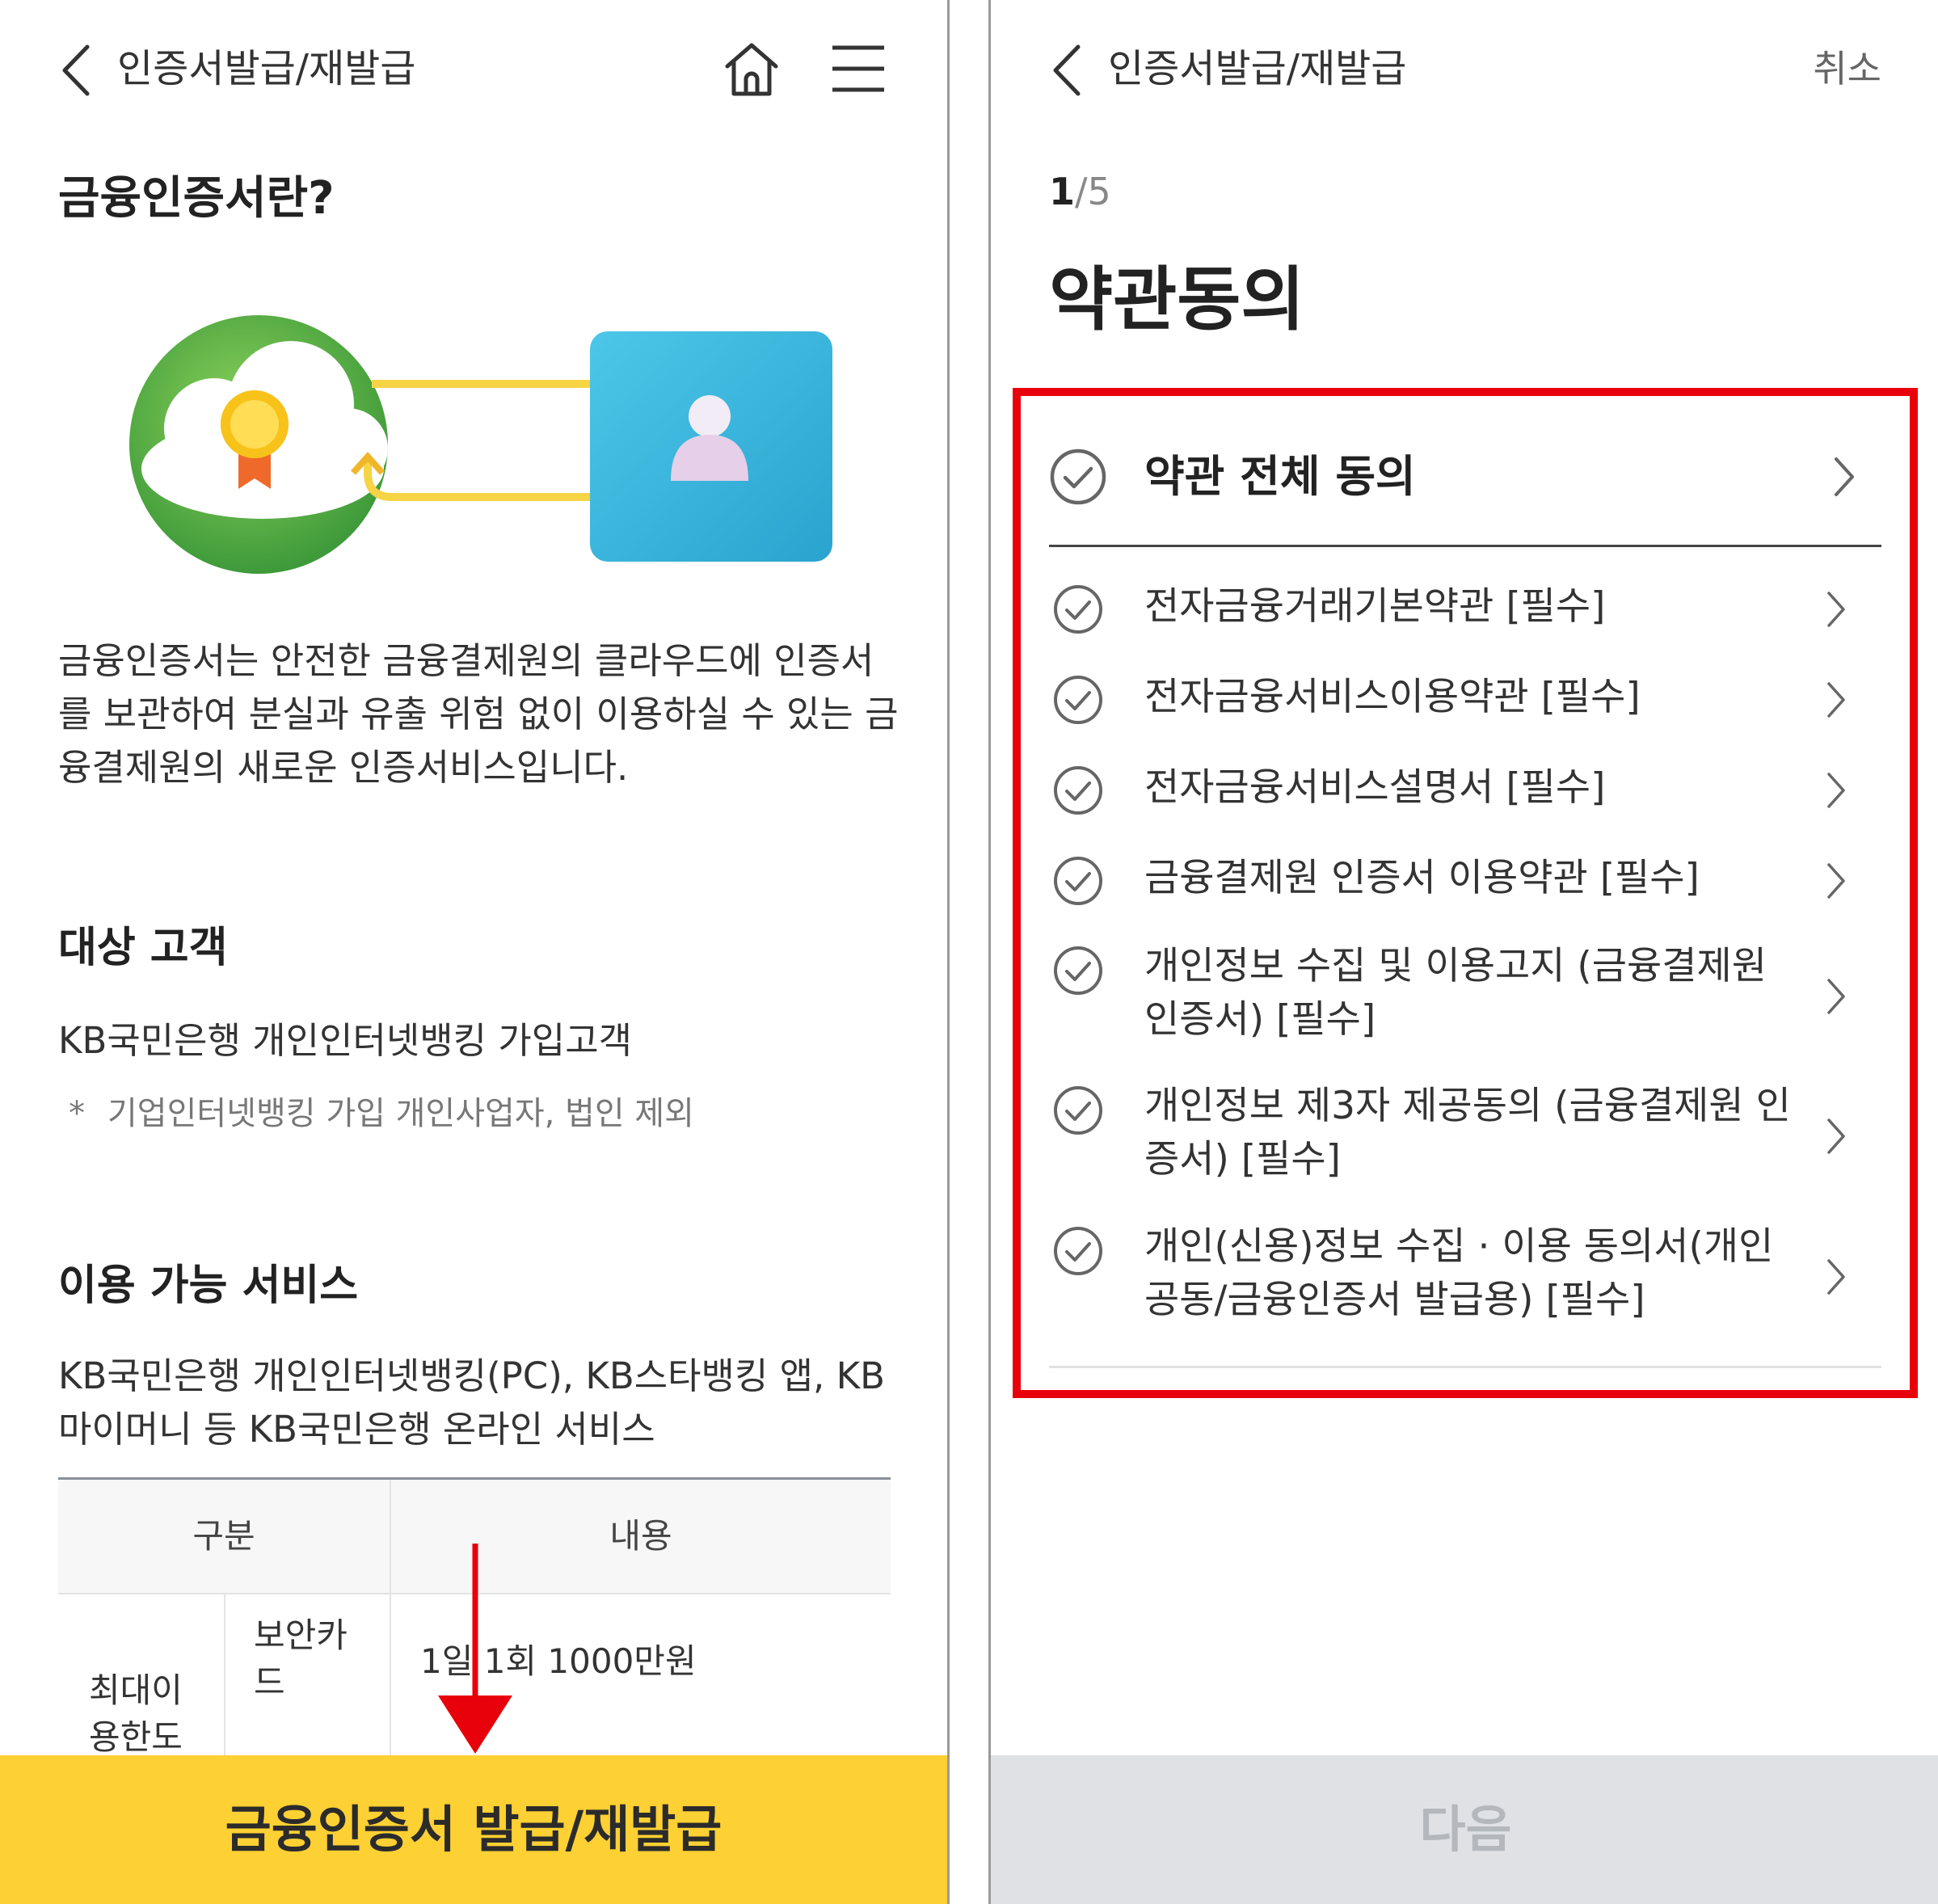 The width and height of the screenshot is (1938, 1904). Describe the element at coordinates (1455, 993) in the screenshot. I see `term-label: 개인정보 수집 및 이용고지 (금융결제원 인증서) [필수]` at that location.